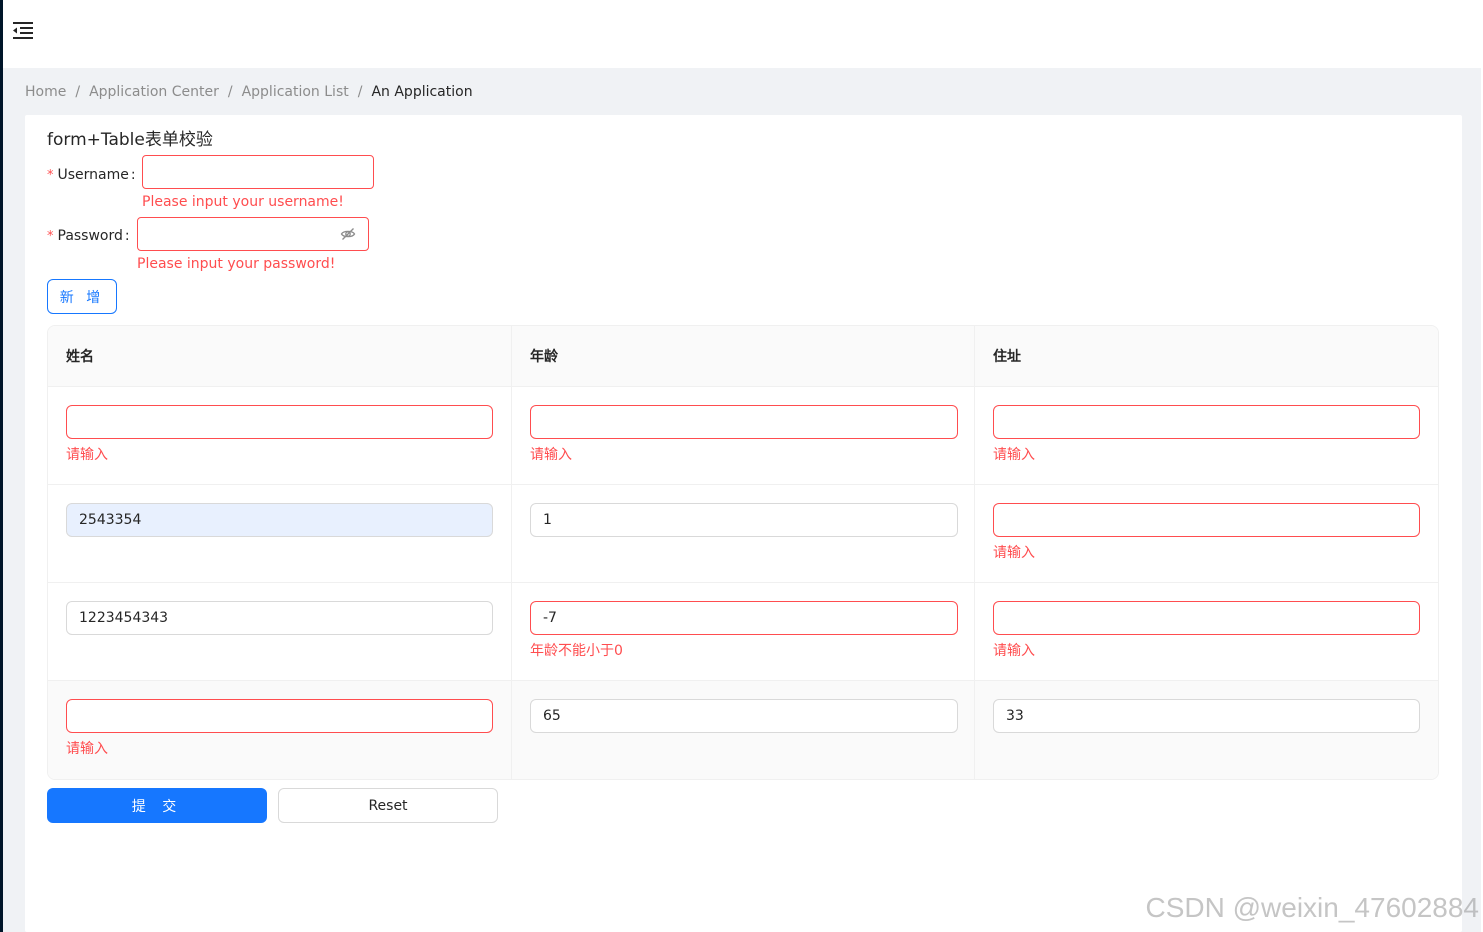  I want to click on name-input: 2543354, so click(279, 520).